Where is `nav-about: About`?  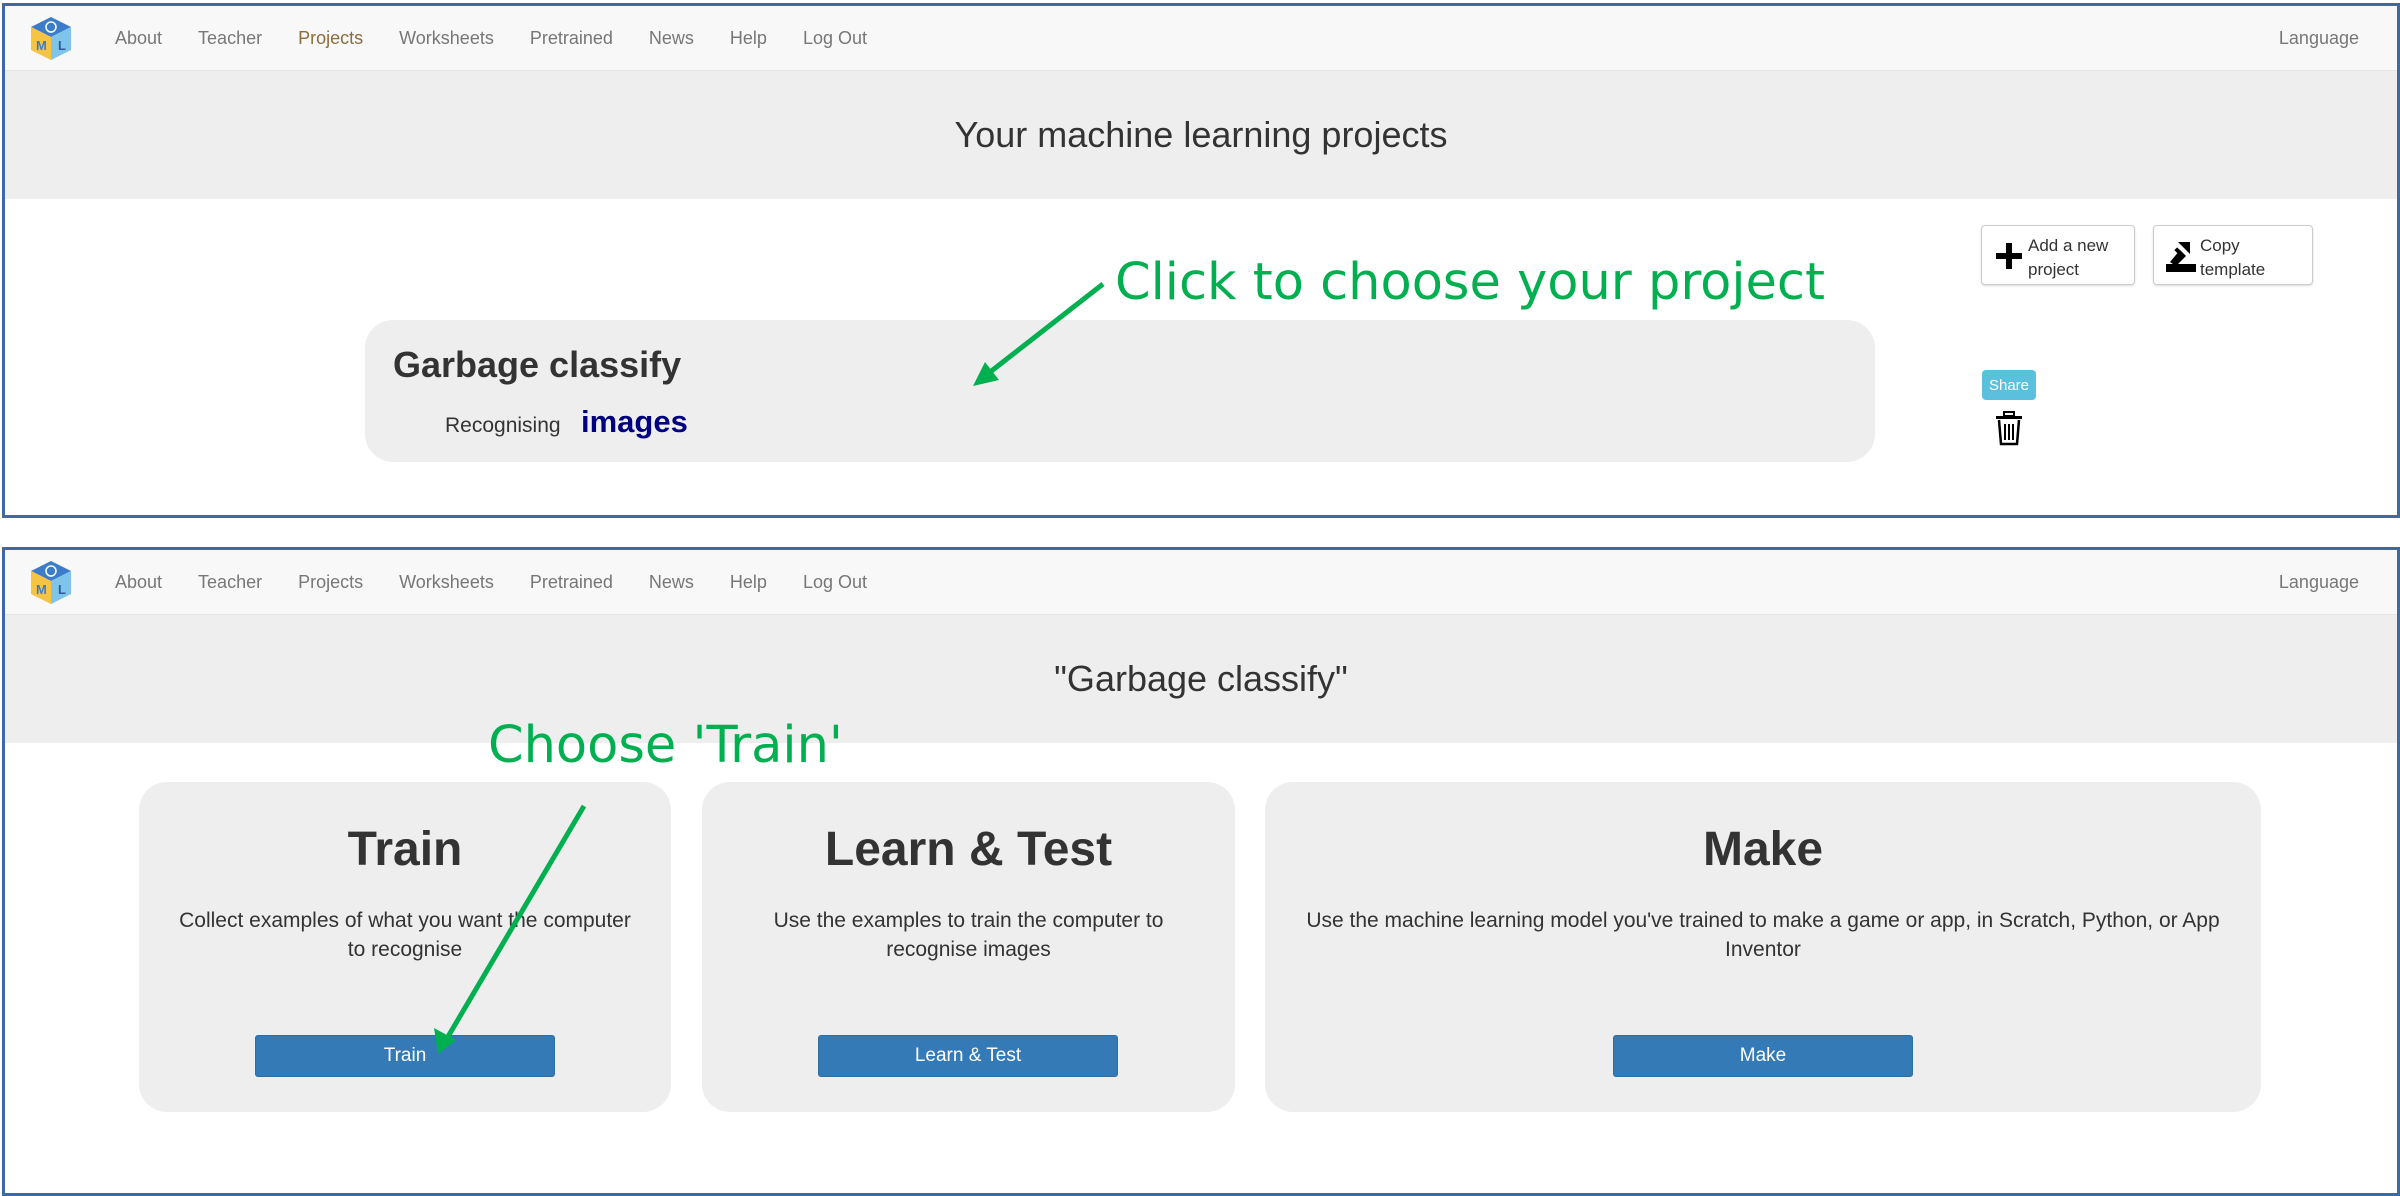
nav-about: About is located at coordinates (138, 582).